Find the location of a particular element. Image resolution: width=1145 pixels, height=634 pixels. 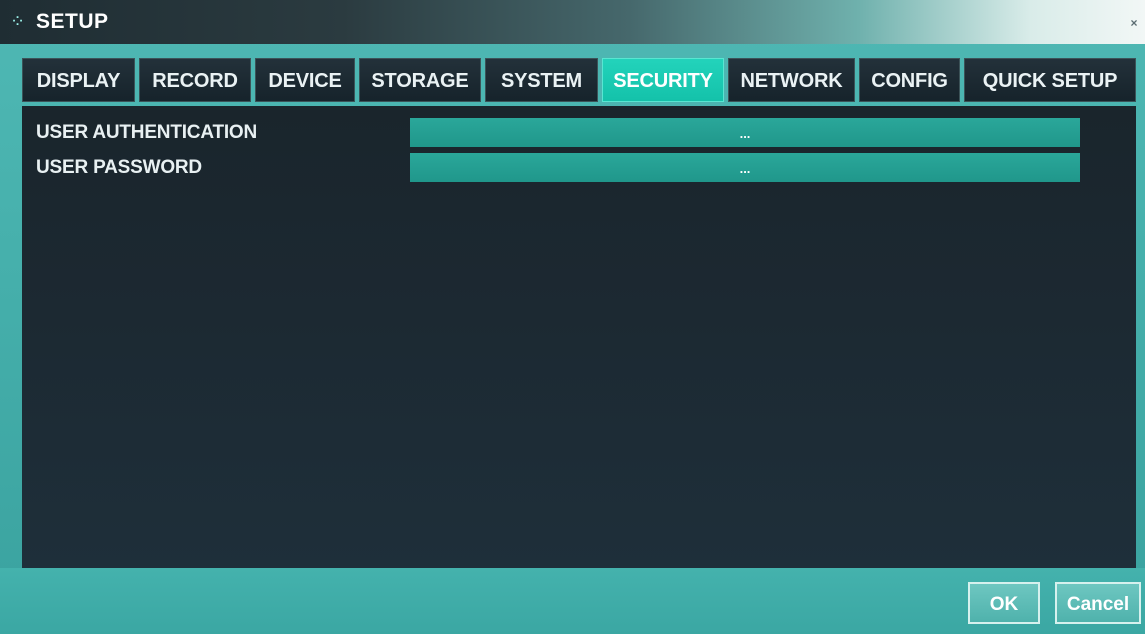

tab-network: NETWORK is located at coordinates (791, 80).